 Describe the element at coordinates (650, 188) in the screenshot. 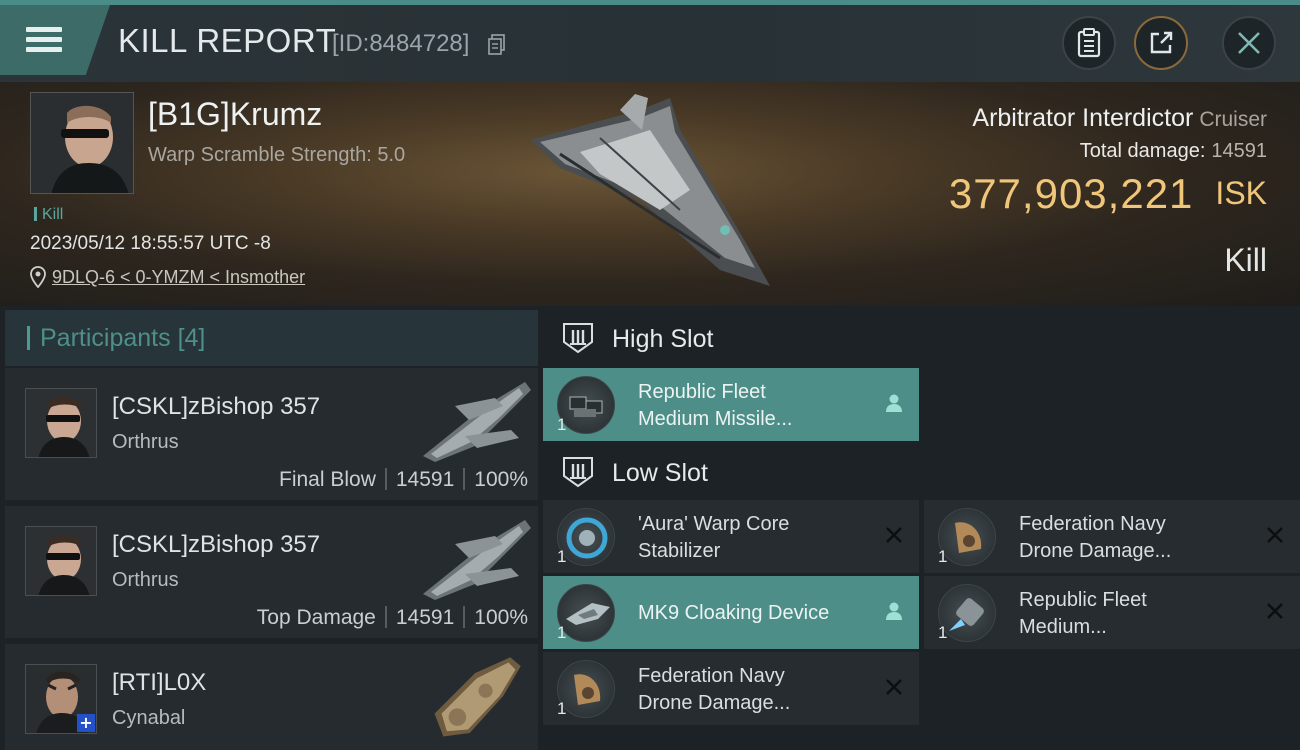

I see `victim-ship-image` at that location.